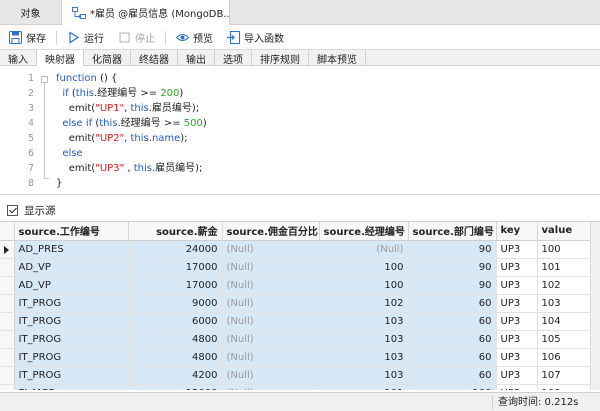 This screenshot has height=411, width=600. I want to click on column-header: key, so click(517, 231).